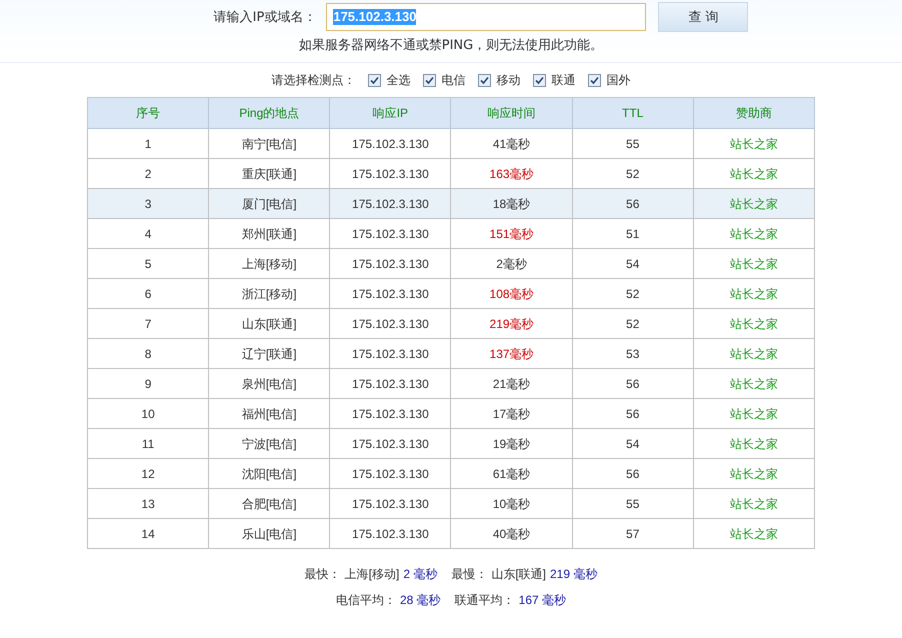 The width and height of the screenshot is (902, 638). I want to click on stat-value: 219 毫秒, so click(574, 574).